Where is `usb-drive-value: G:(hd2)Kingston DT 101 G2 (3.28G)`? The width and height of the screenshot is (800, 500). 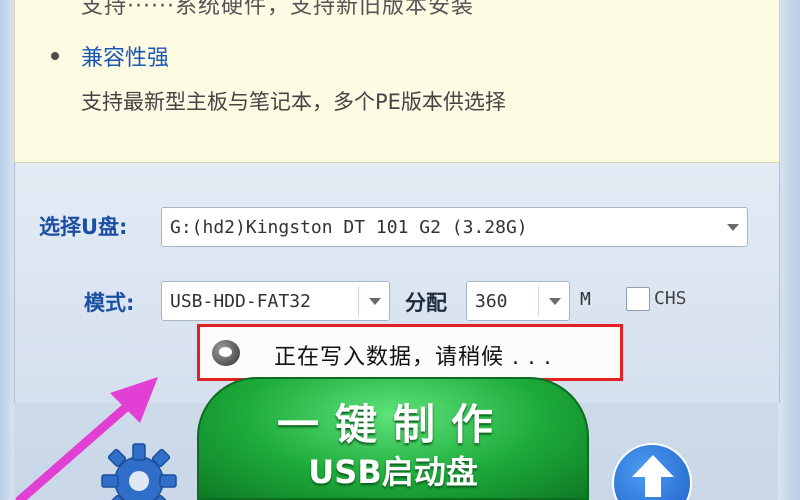
usb-drive-value: G:(hd2)Kingston DT 101 G2 (3.28G) is located at coordinates (349, 227).